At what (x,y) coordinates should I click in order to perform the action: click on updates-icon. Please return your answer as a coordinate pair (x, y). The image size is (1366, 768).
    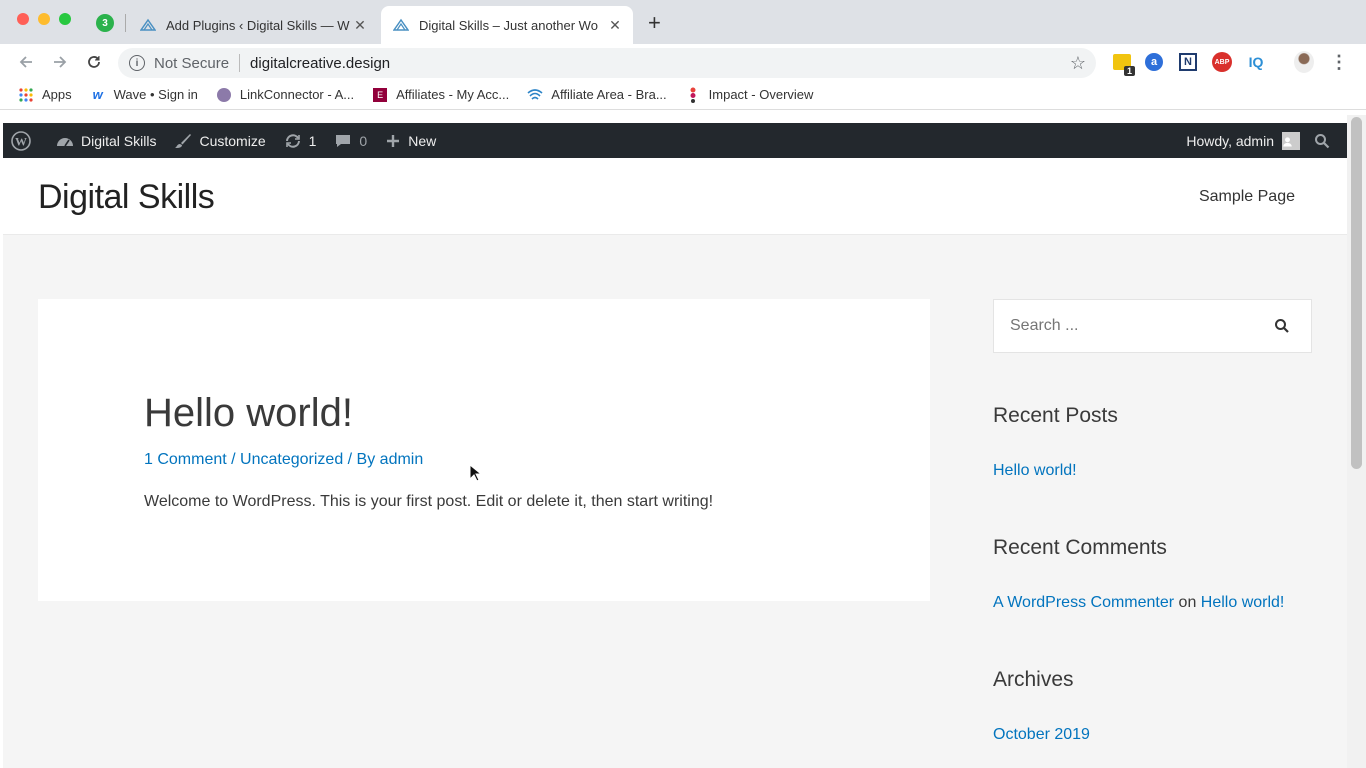
    Looking at the image, I should click on (292, 140).